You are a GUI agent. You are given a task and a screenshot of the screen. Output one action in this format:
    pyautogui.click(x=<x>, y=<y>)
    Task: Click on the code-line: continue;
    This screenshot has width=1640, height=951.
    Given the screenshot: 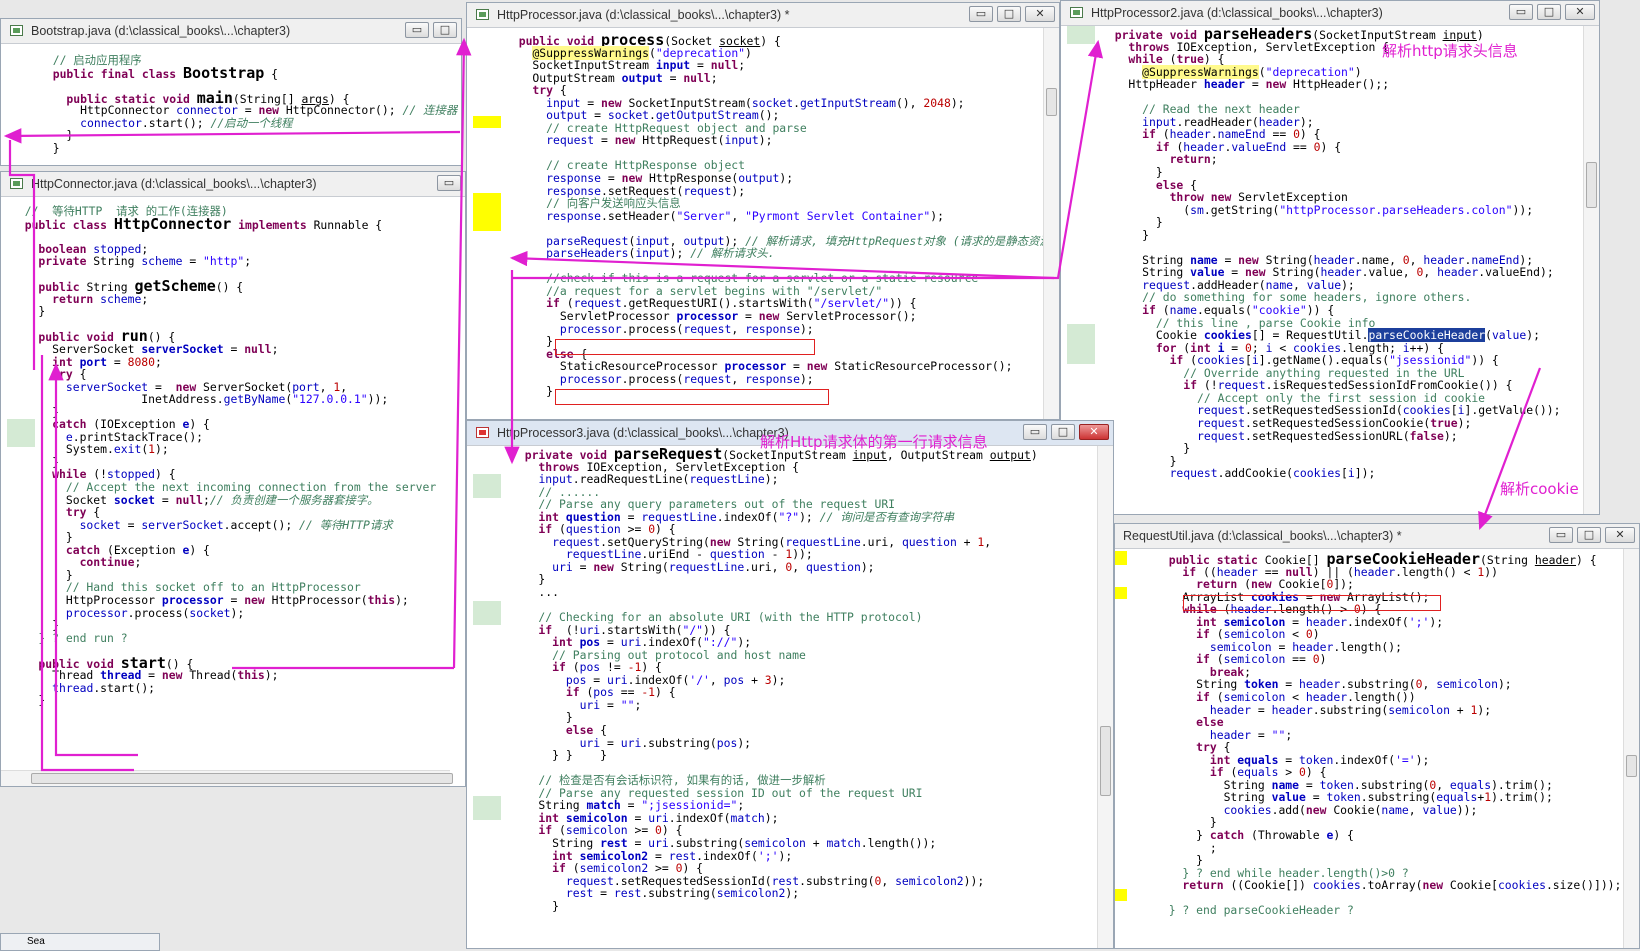 What is the action you would take?
    pyautogui.click(x=236, y=562)
    